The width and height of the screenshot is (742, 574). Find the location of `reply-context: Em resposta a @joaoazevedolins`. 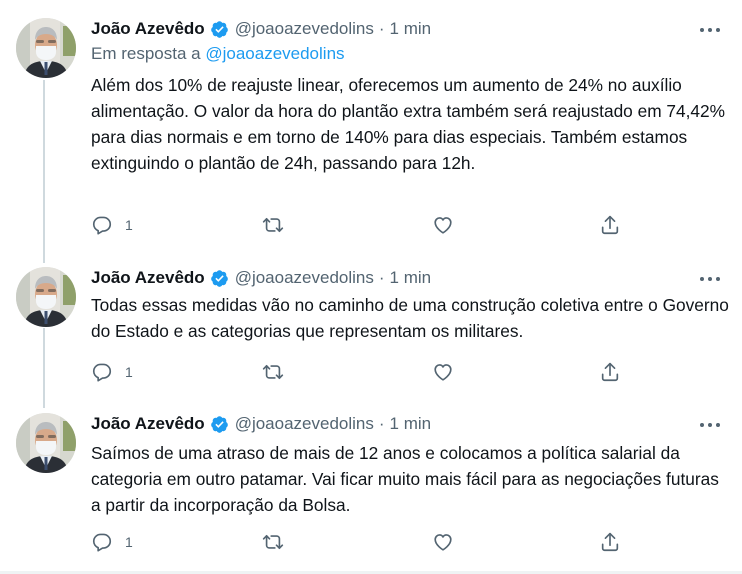

reply-context: Em resposta a @joaoazevedolins is located at coordinates (218, 54).